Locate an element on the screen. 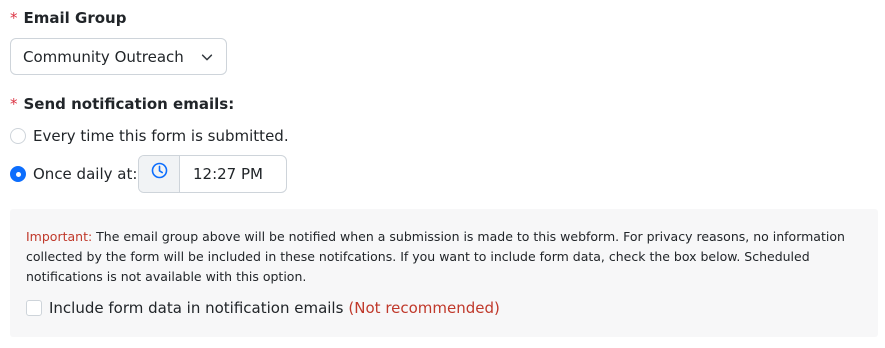 Image resolution: width=885 pixels, height=348 pixels. include-form-data-label: Include form data in notification emails is located at coordinates (196, 308).